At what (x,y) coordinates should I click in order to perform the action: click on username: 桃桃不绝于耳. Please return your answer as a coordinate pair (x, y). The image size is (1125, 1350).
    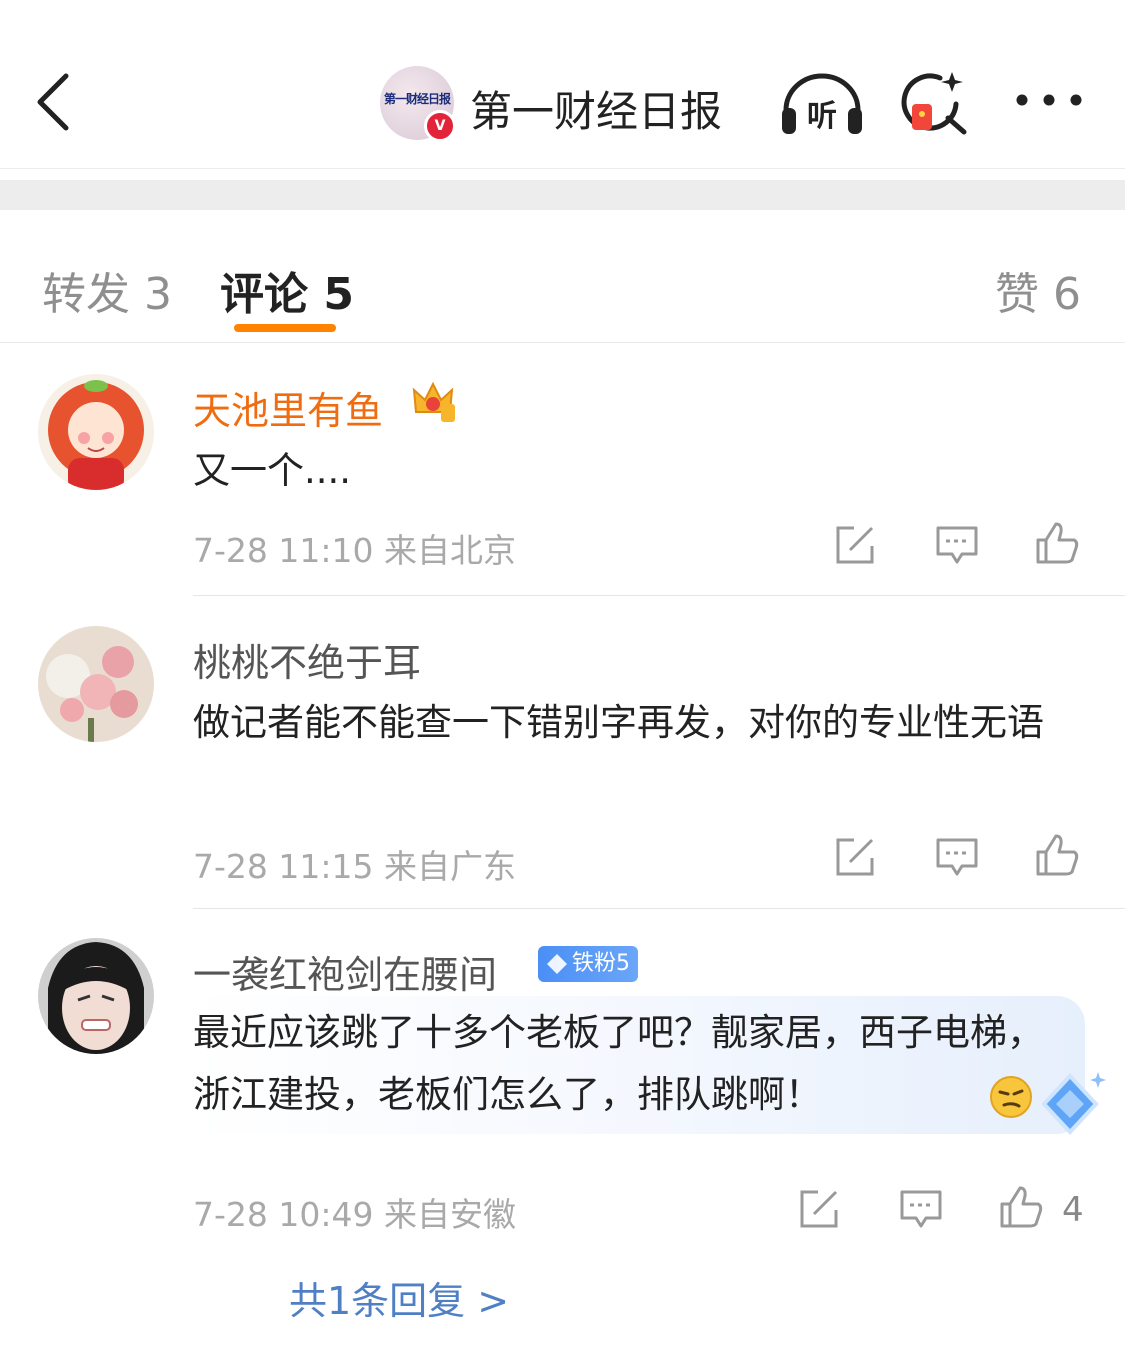
    Looking at the image, I should click on (307, 659).